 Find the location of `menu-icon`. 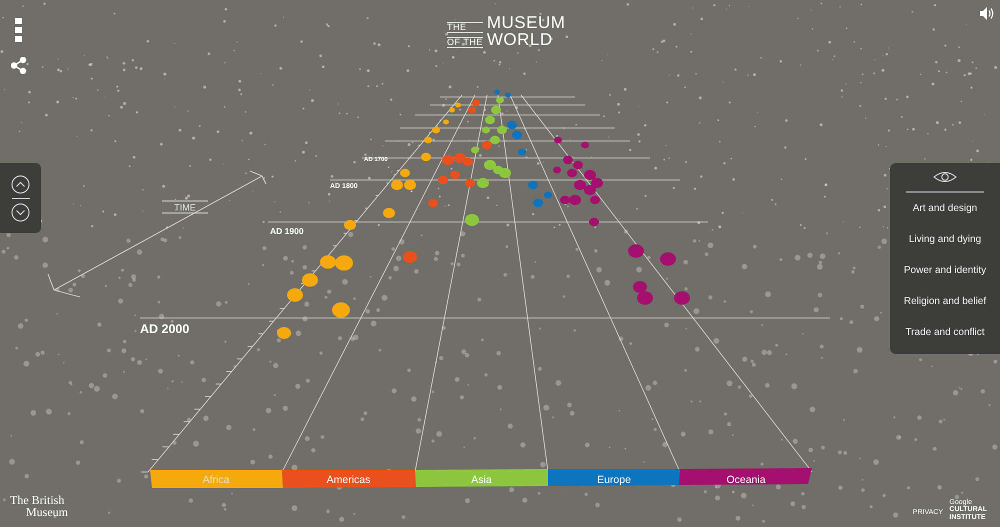

menu-icon is located at coordinates (19, 30).